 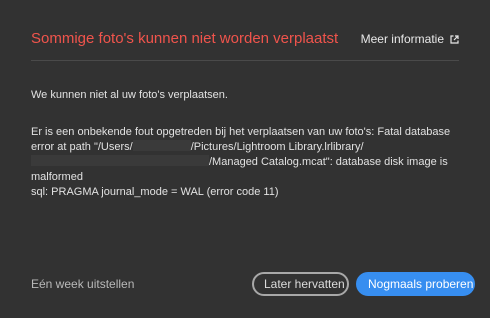 What do you see at coordinates (245, 60) in the screenshot?
I see `header-divider` at bounding box center [245, 60].